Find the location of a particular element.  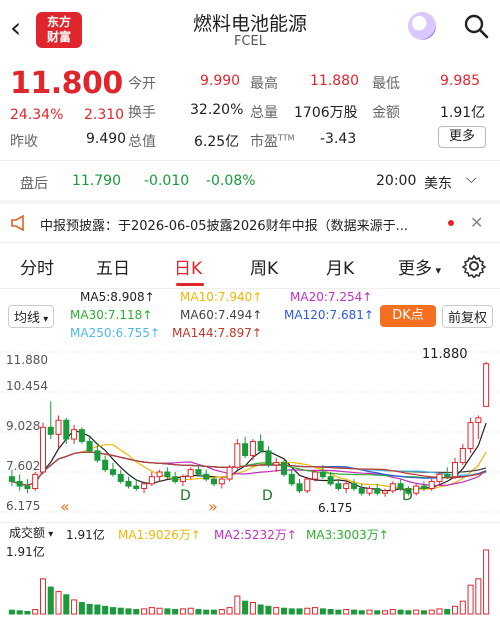

unread-dot is located at coordinates (451, 223).